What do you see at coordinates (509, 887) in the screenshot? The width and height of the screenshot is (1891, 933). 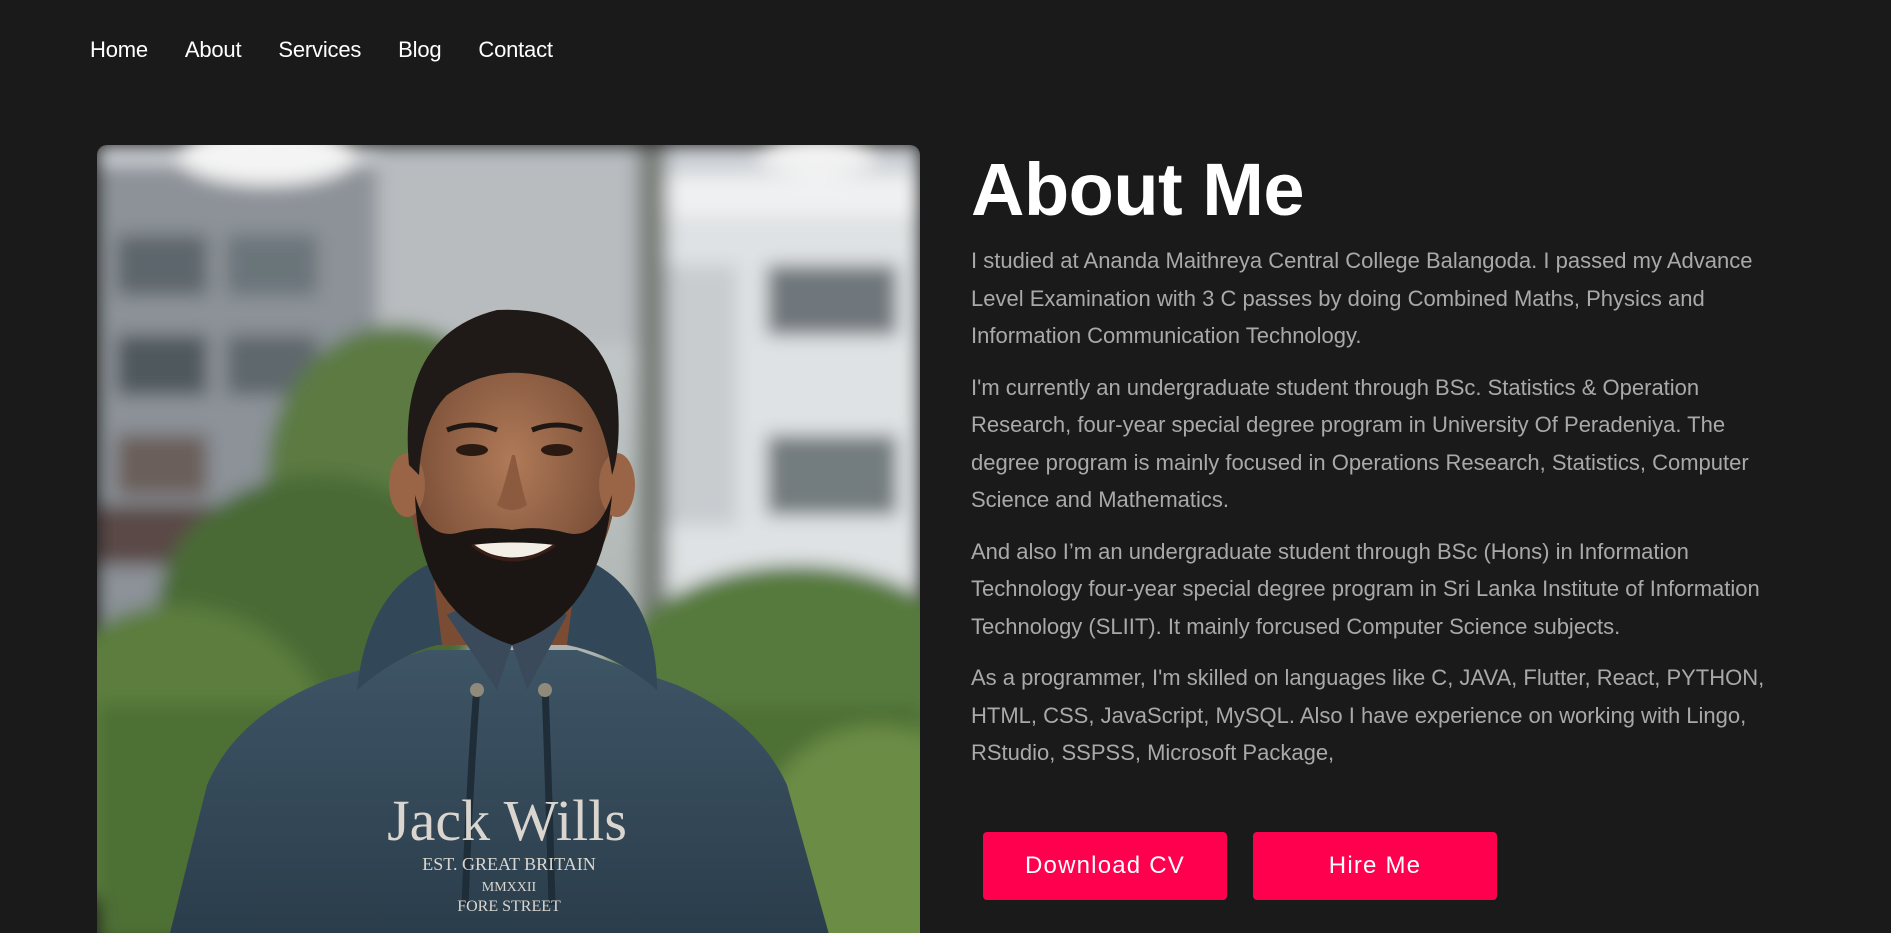 I see `hoodie-print-line3: MMXXII` at bounding box center [509, 887].